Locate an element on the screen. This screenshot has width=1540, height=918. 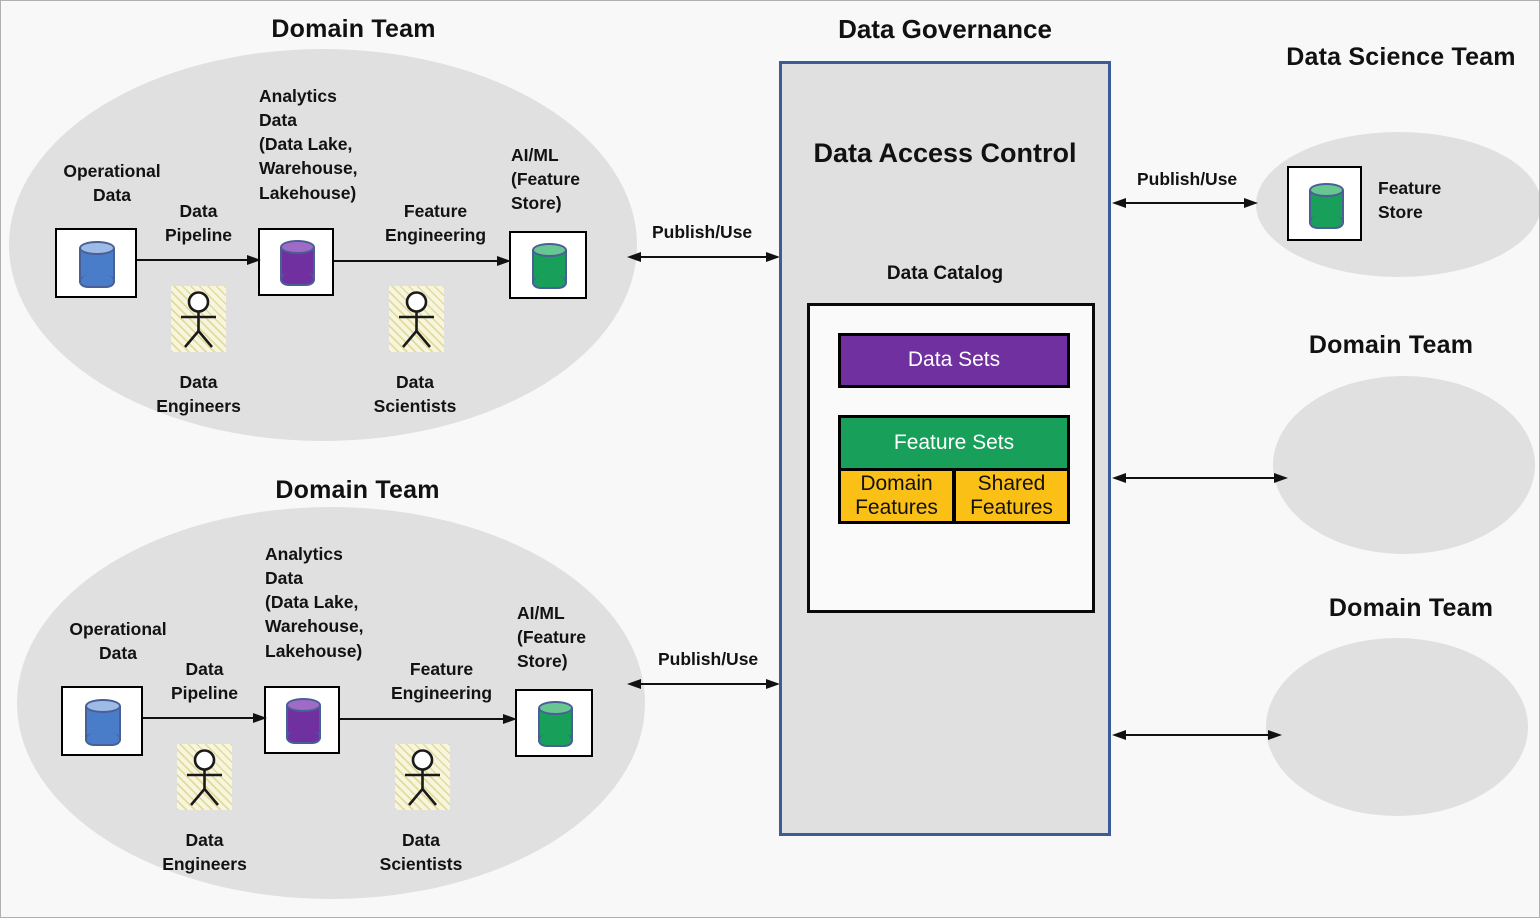
arrow-right-icon-data-pipeline-top is located at coordinates (199, 260).